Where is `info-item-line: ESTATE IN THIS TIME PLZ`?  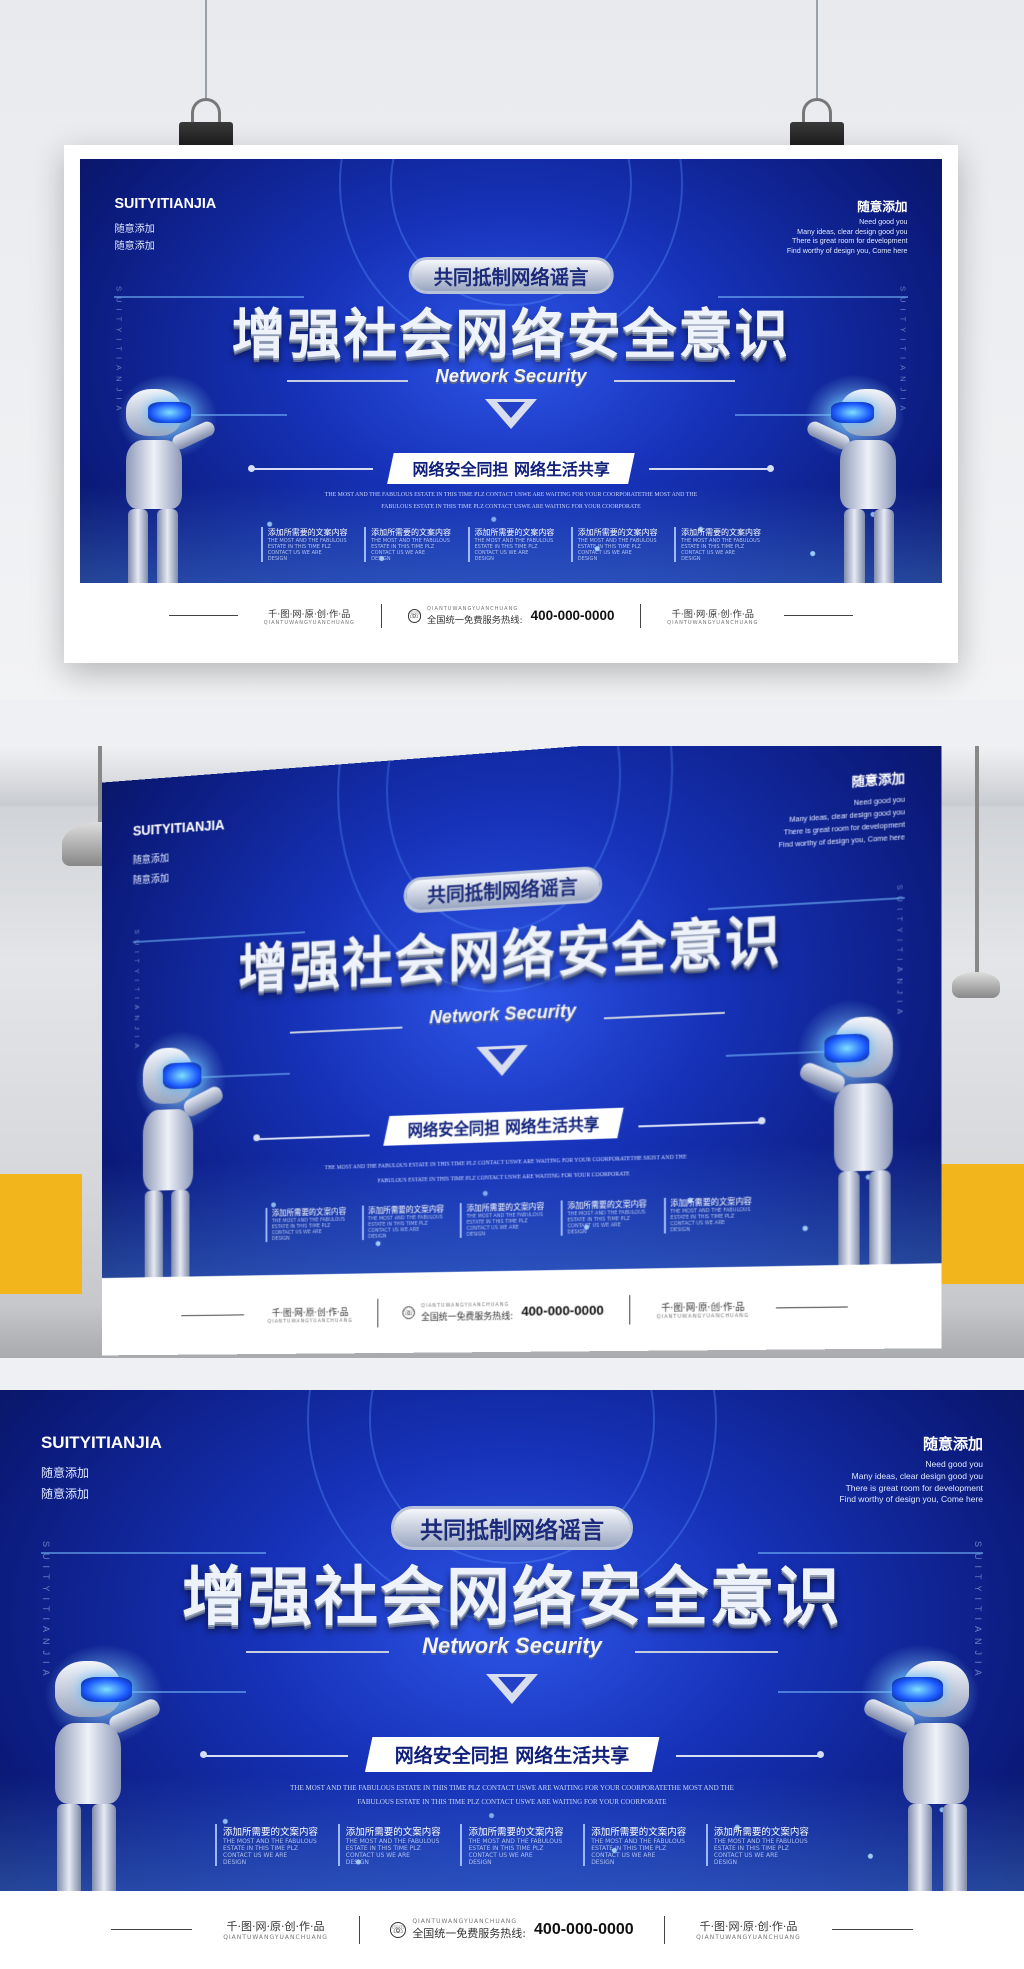
info-item-line: ESTATE IN THIS TIME PLZ is located at coordinates (261, 1849).